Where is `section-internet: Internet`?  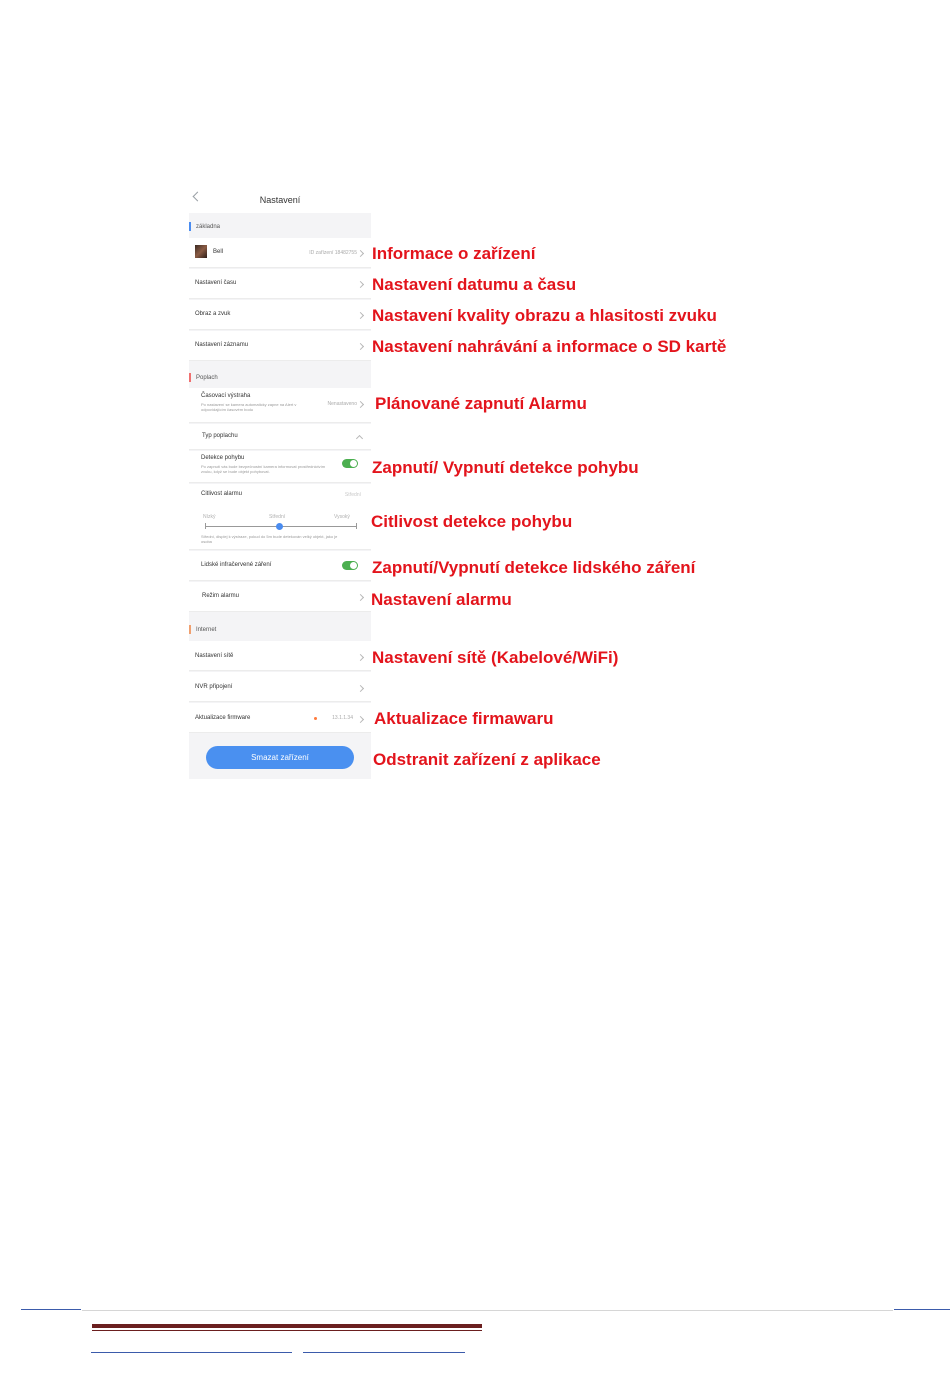 section-internet: Internet is located at coordinates (280, 630).